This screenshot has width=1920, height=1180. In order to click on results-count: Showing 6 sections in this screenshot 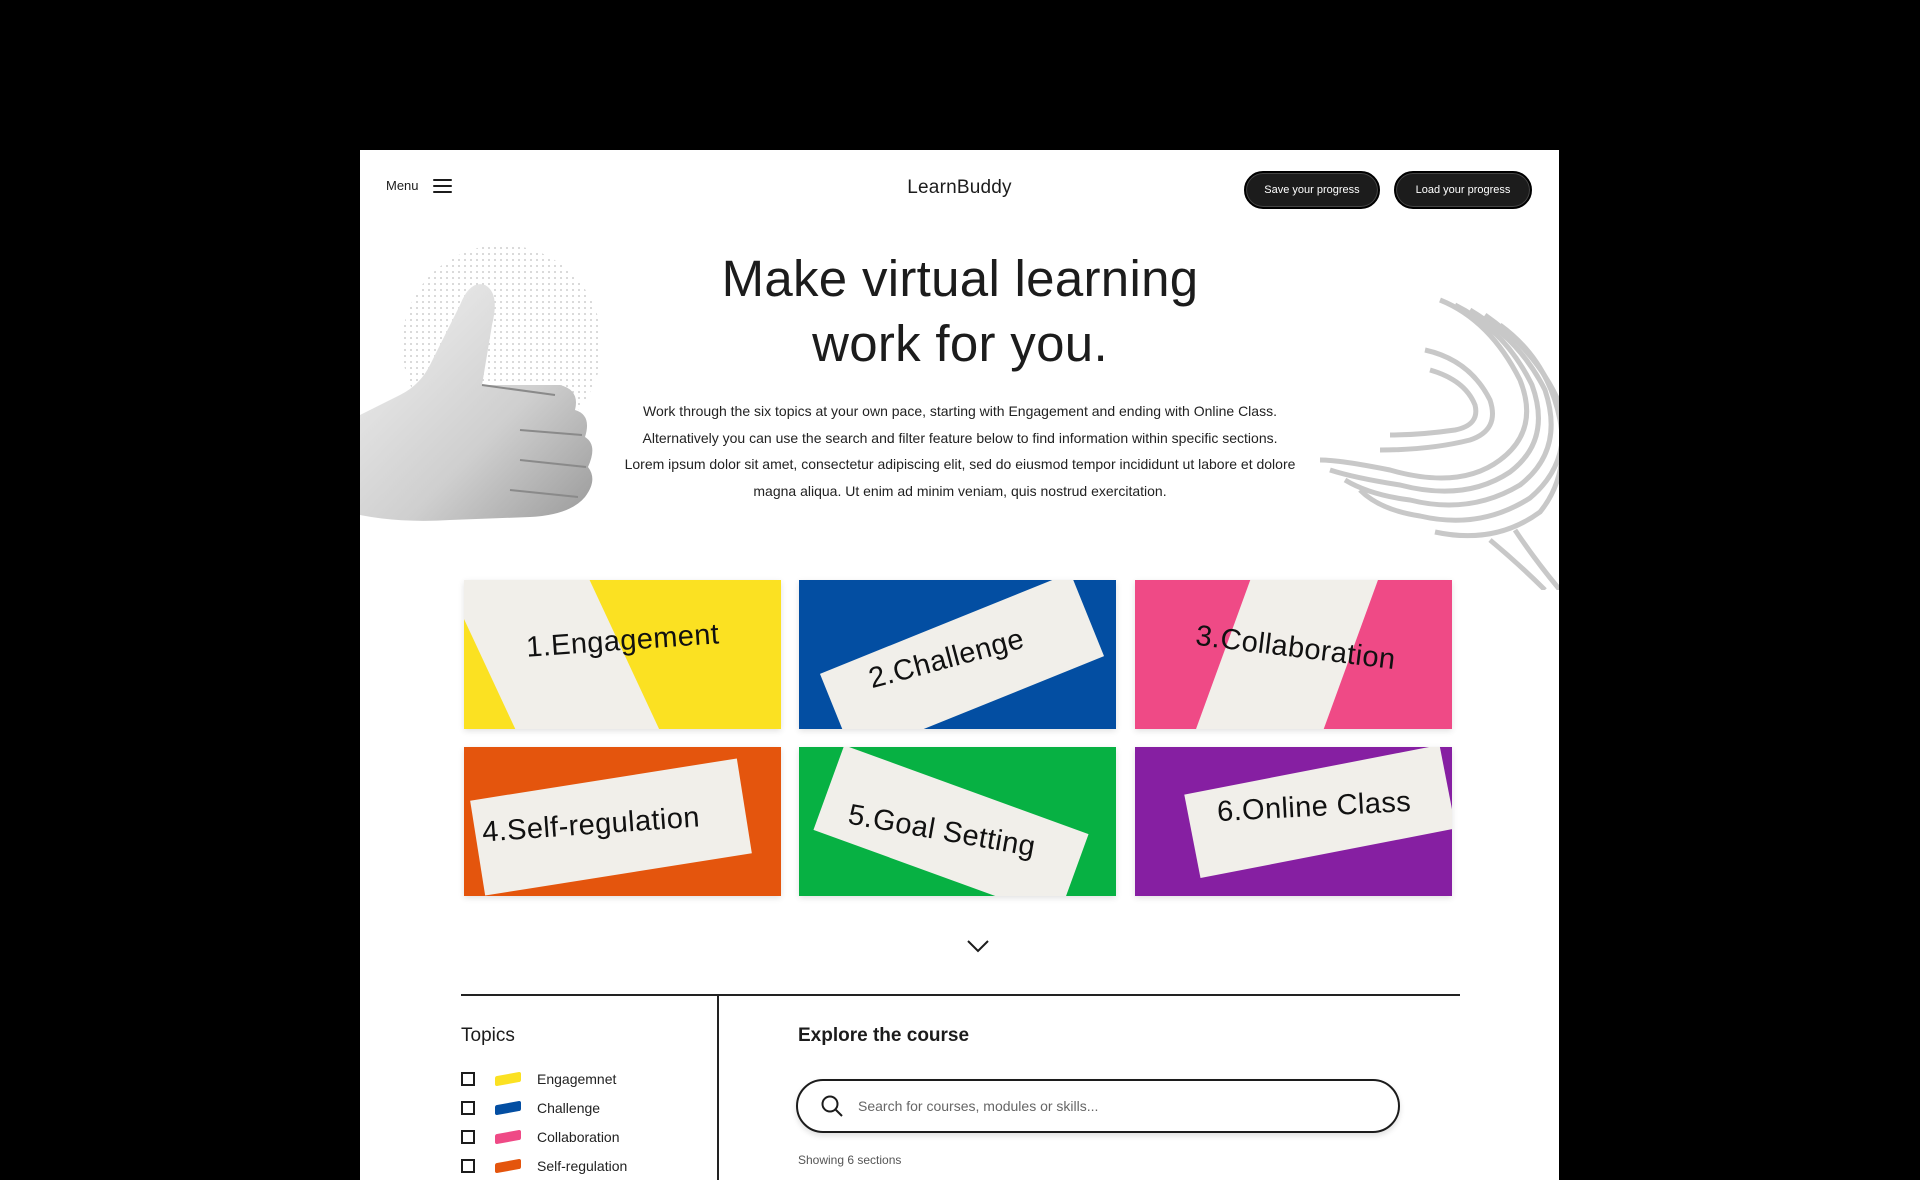, I will do `click(850, 1160)`.